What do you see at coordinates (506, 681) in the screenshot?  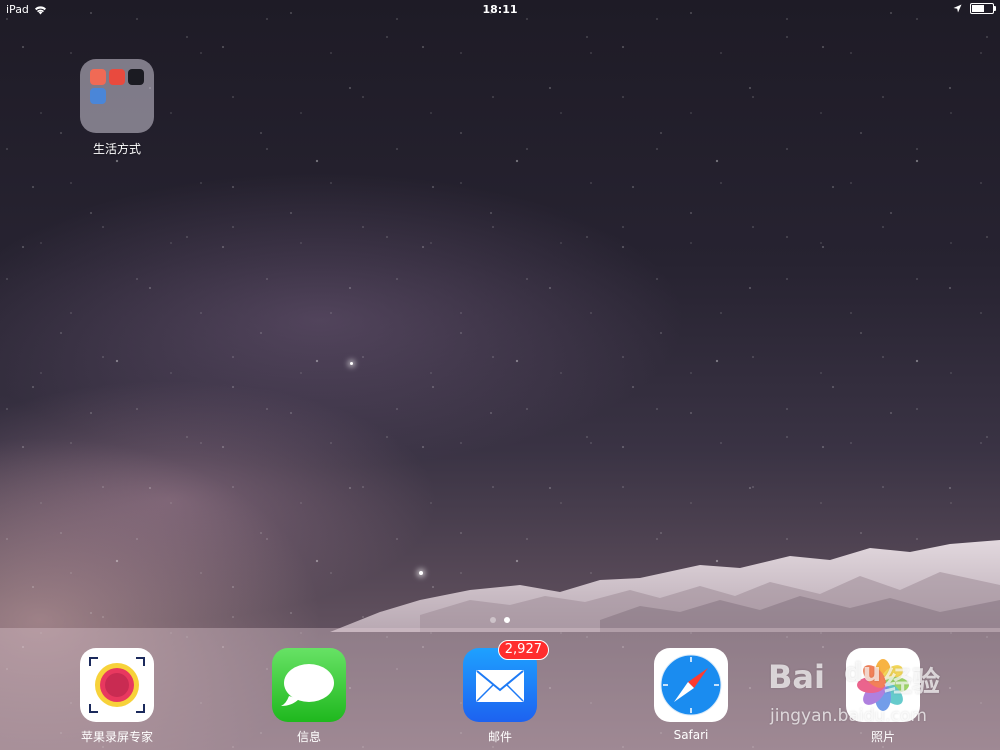 I see `mail-icon: 2,927` at bounding box center [506, 681].